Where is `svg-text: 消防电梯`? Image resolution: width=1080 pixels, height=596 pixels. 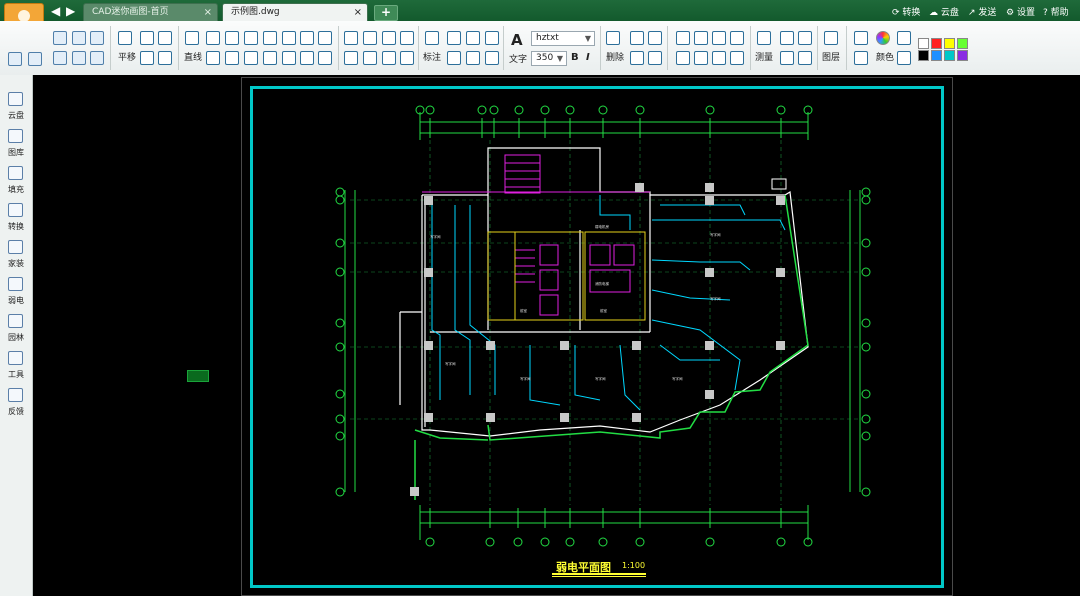
svg-text: 消防电梯 is located at coordinates (602, 283).